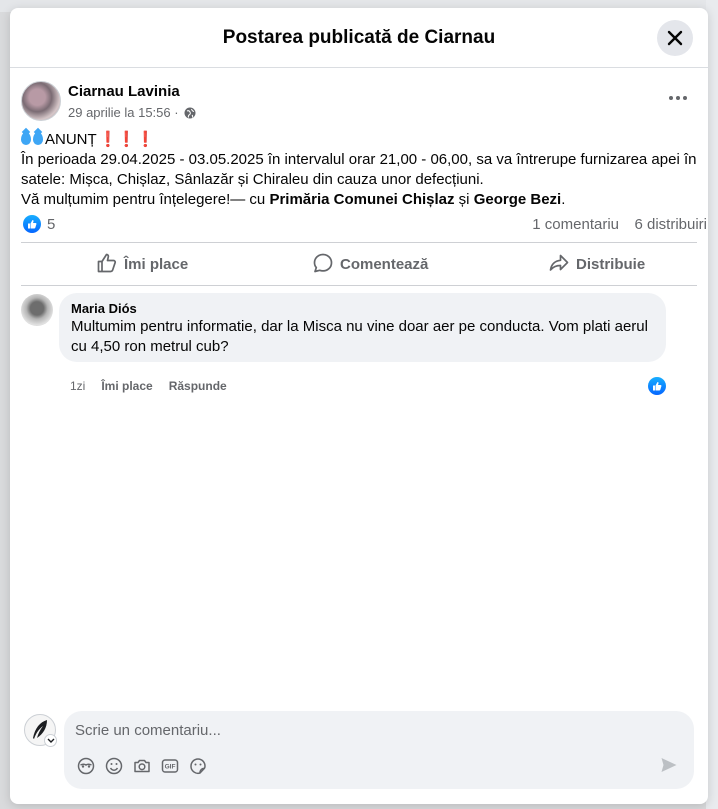 Image resolution: width=718 pixels, height=809 pixels. What do you see at coordinates (145, 199) in the screenshot?
I see `thanks-text: Vă mulțumim pentru înțelegere!— cu` at bounding box center [145, 199].